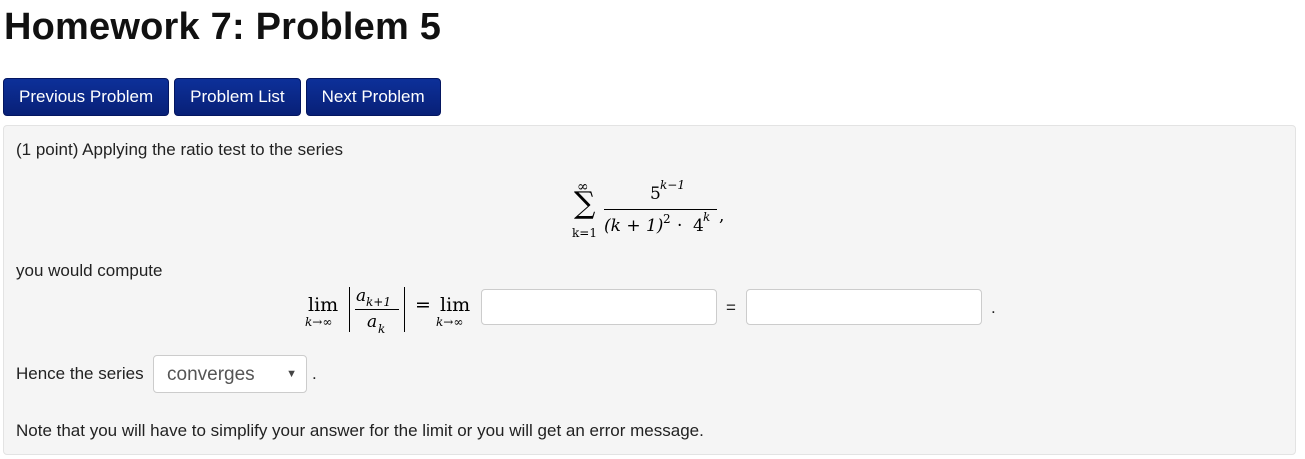 The height and width of the screenshot is (459, 1305). What do you see at coordinates (864, 307) in the screenshot?
I see `limit-value-input` at bounding box center [864, 307].